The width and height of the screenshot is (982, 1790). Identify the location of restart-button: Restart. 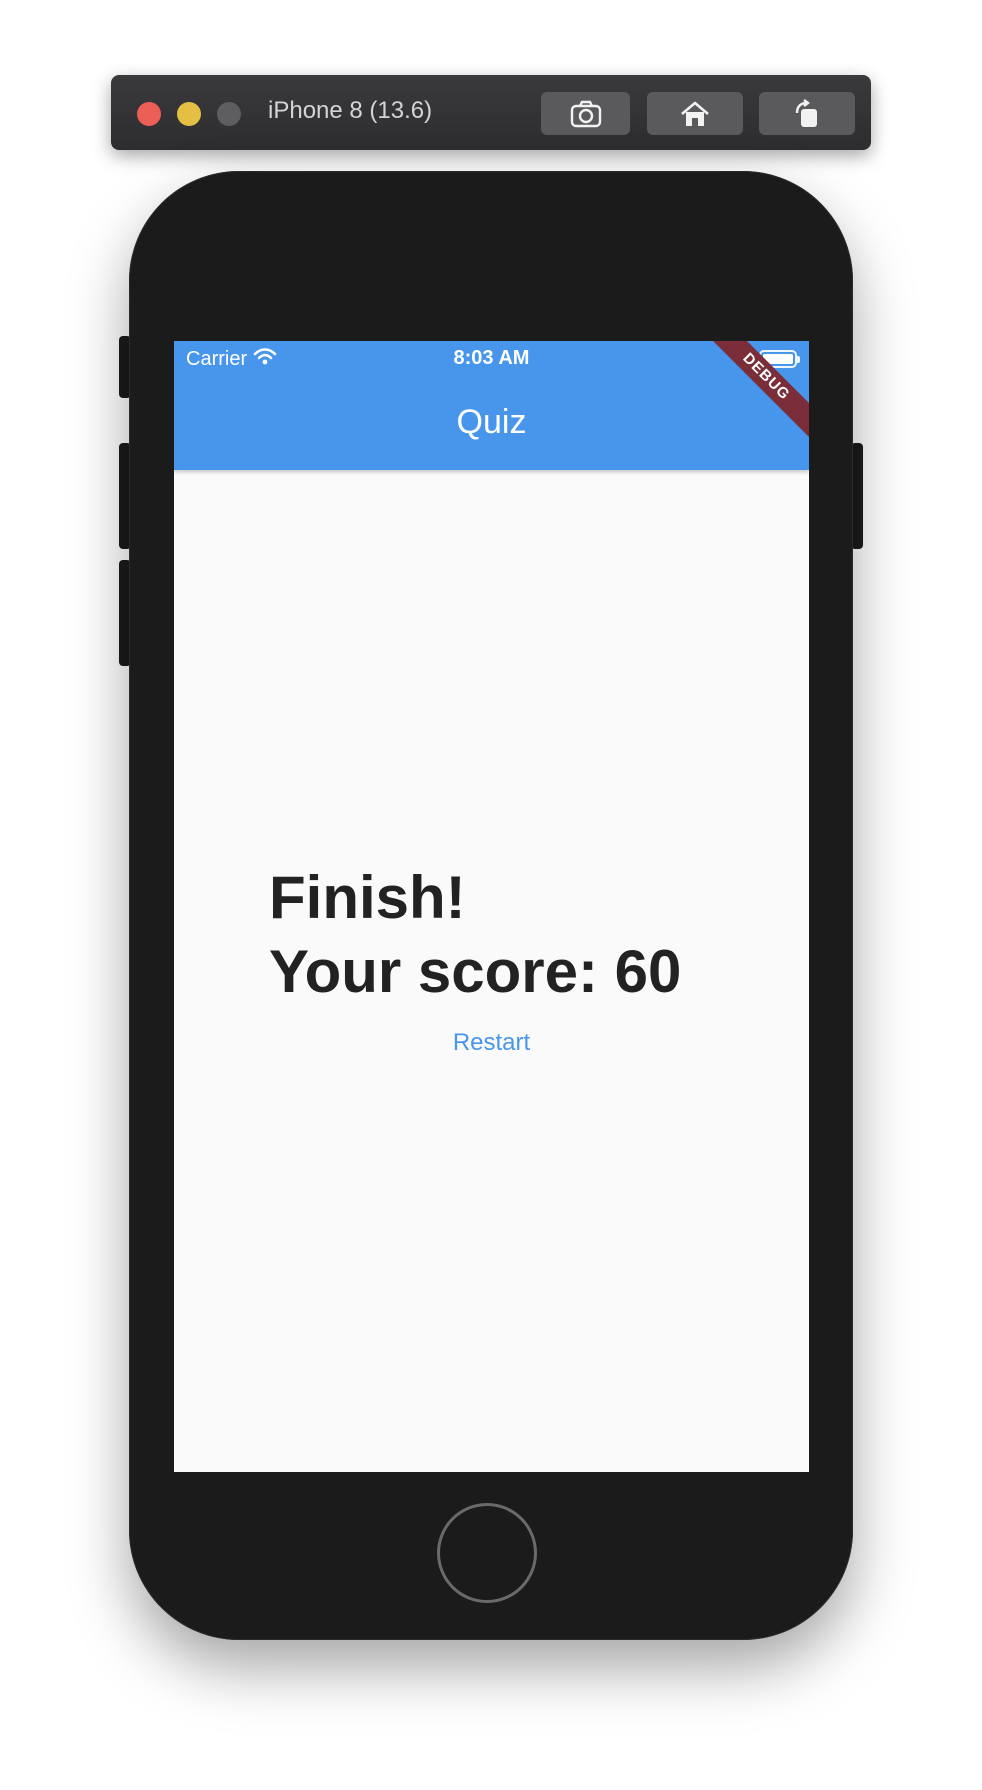
(491, 1043).